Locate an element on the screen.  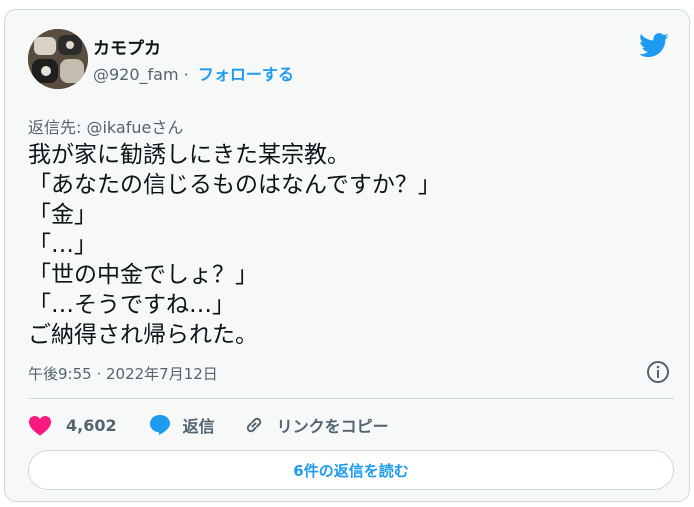
tweet-line: ご納得され帰られた。 is located at coordinates (143, 335).